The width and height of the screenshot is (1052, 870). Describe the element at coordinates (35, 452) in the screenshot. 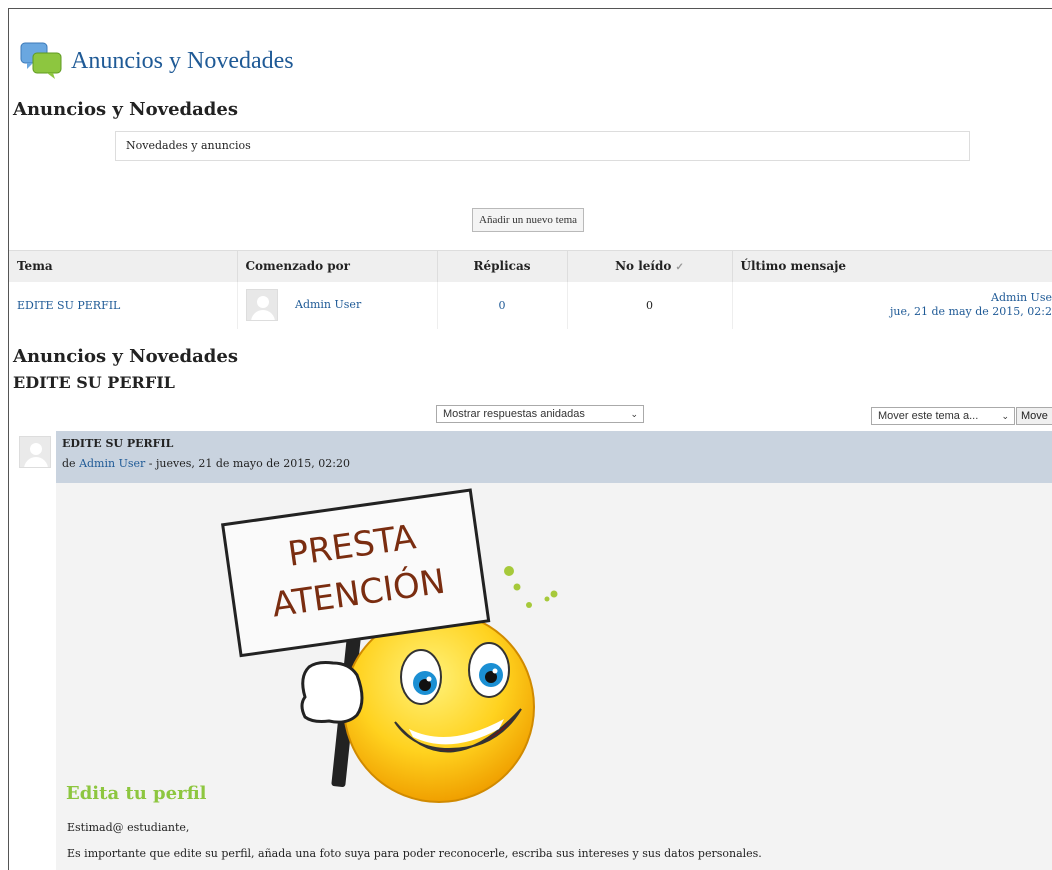

I see `post-author-avatar` at that location.